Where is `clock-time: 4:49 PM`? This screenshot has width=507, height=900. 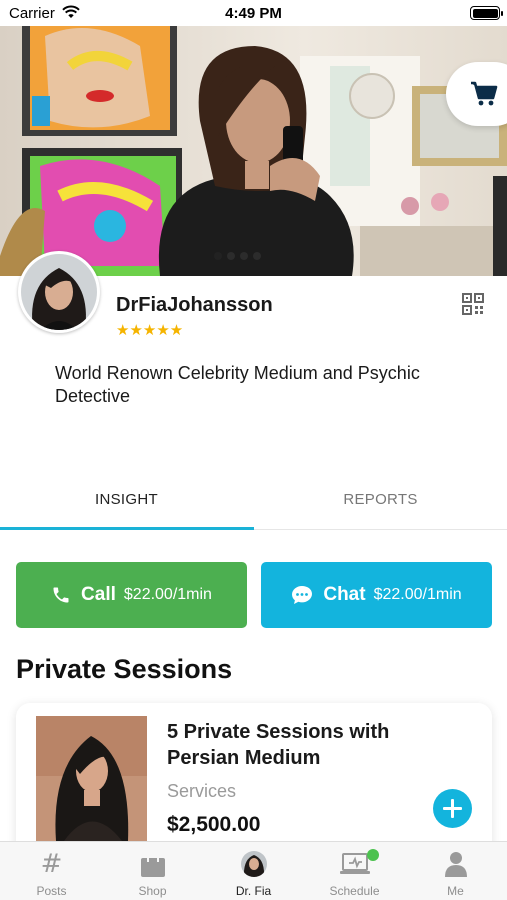 clock-time: 4:49 PM is located at coordinates (253, 13).